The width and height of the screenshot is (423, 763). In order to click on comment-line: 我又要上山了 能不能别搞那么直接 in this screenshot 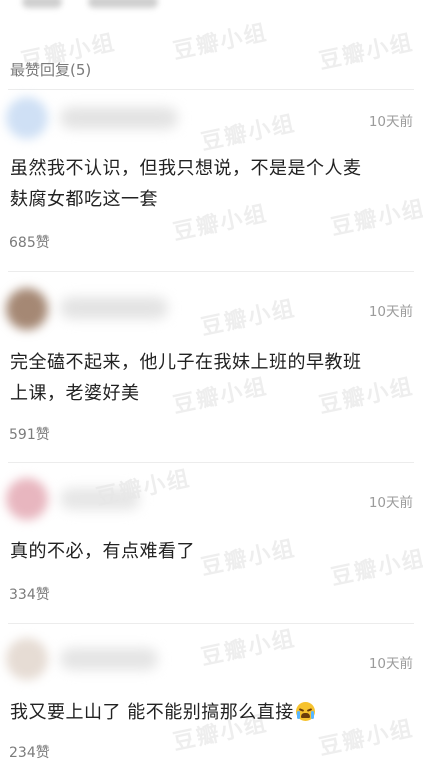, I will do `click(212, 712)`.